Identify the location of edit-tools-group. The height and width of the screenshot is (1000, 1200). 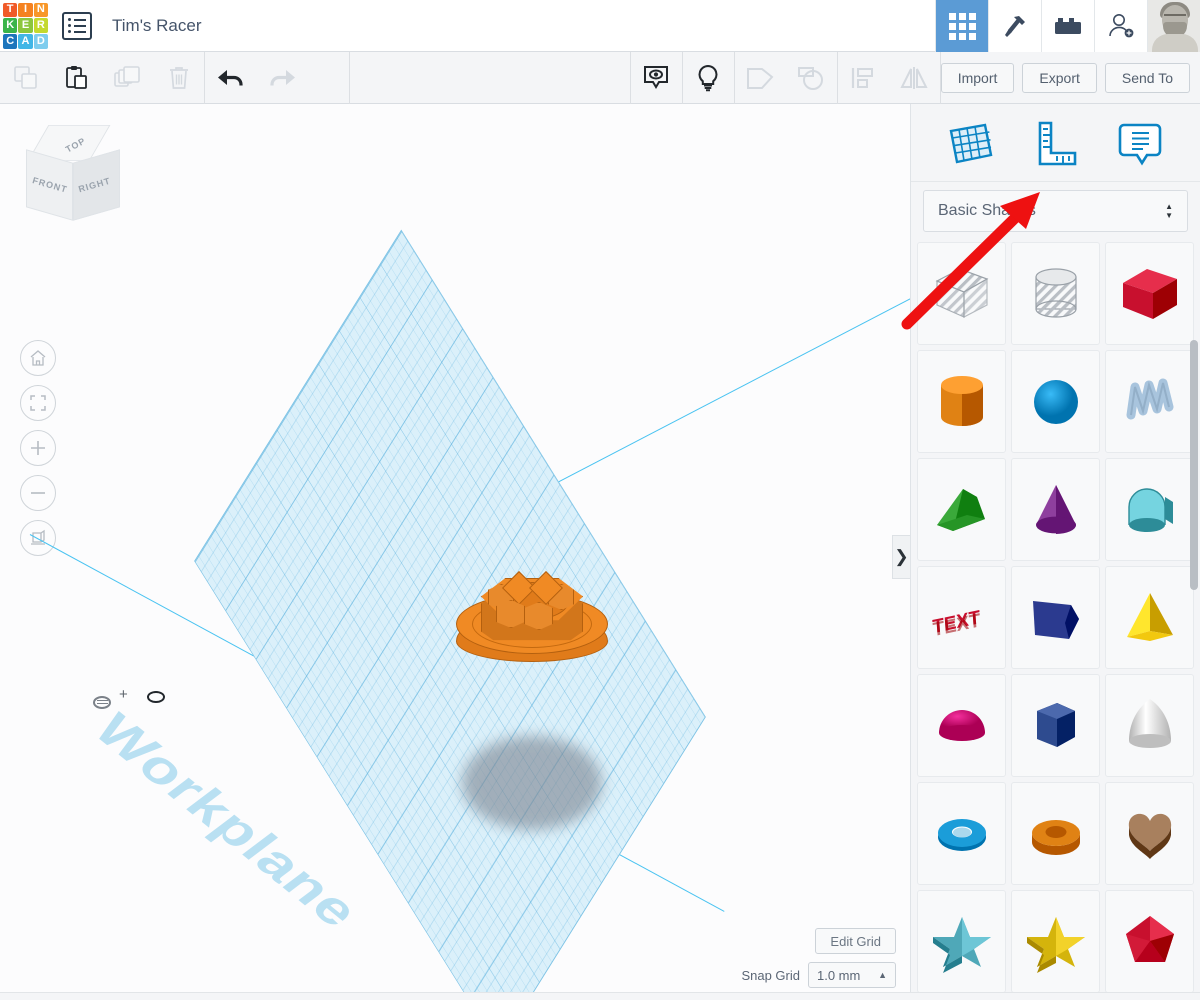
(102, 78).